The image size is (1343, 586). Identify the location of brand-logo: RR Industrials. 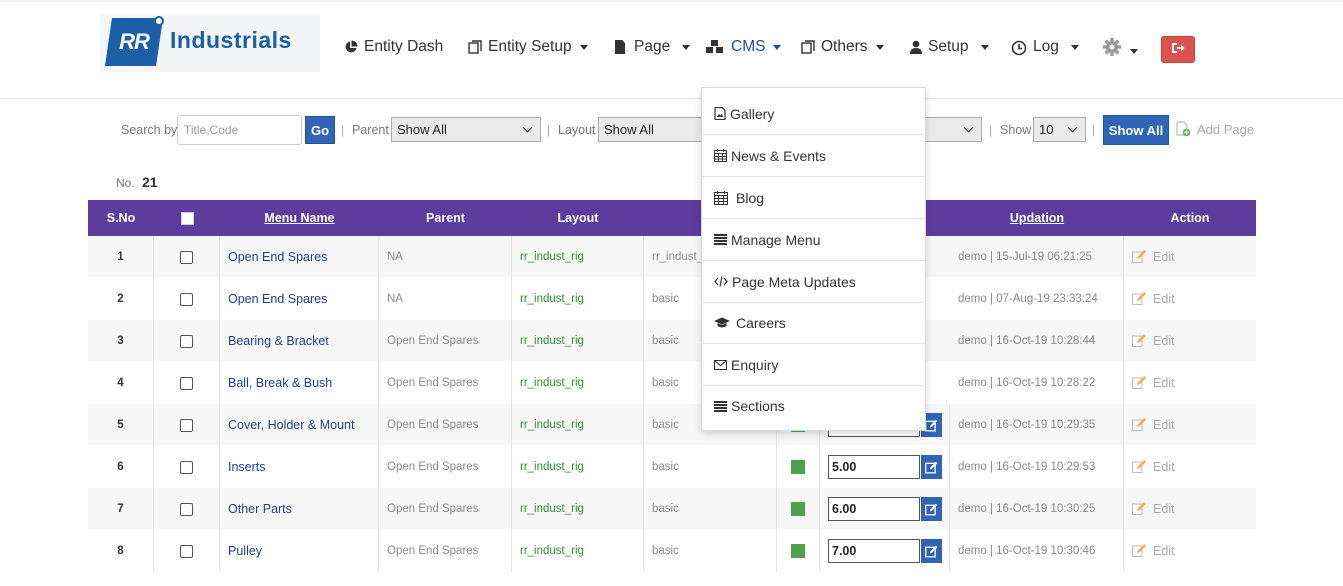
(210, 43).